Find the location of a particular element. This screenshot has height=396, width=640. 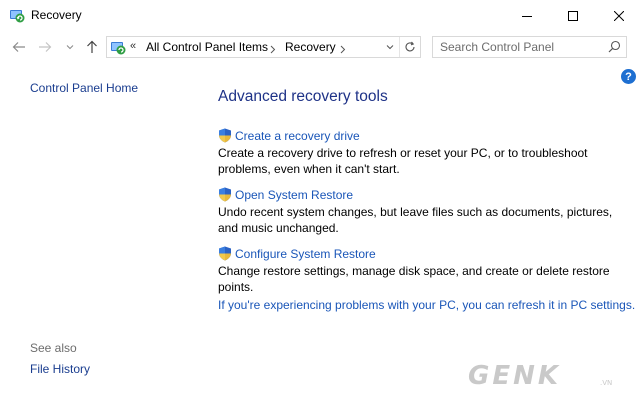

help-icon: ? is located at coordinates (628, 76).